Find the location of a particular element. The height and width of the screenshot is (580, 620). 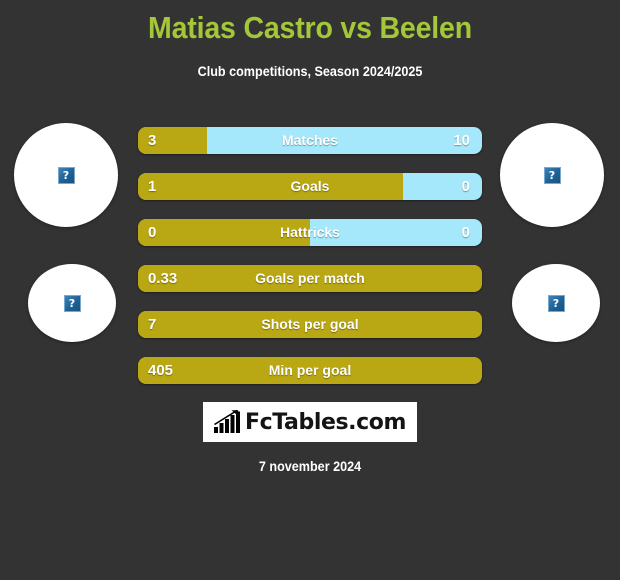

table-row: 7 Shots per goal is located at coordinates (310, 324).